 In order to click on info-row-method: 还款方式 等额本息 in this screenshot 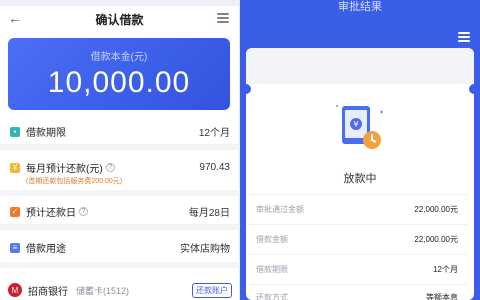, I will do `click(357, 296)`.